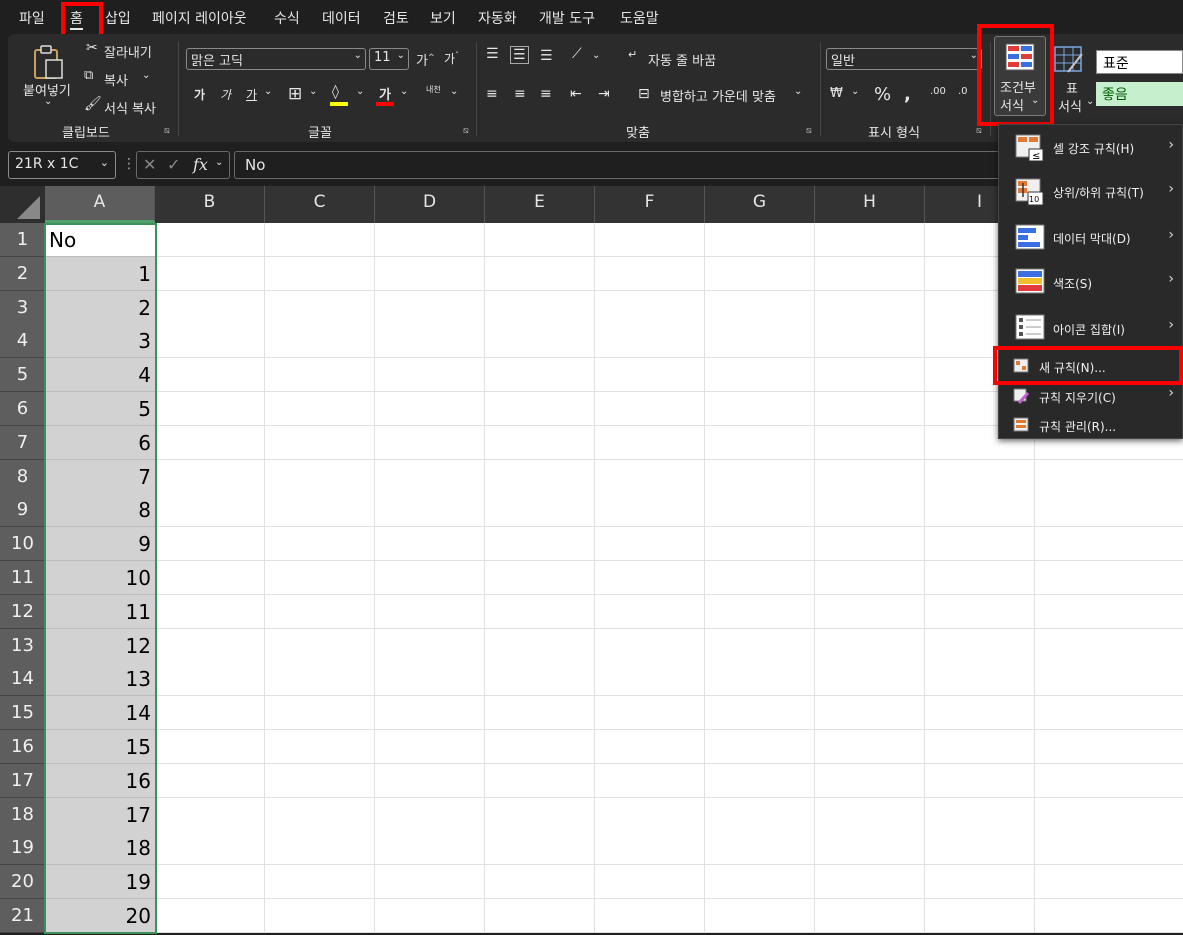 Image resolution: width=1183 pixels, height=935 pixels. I want to click on format-painter-button: 서식 복사, so click(130, 107).